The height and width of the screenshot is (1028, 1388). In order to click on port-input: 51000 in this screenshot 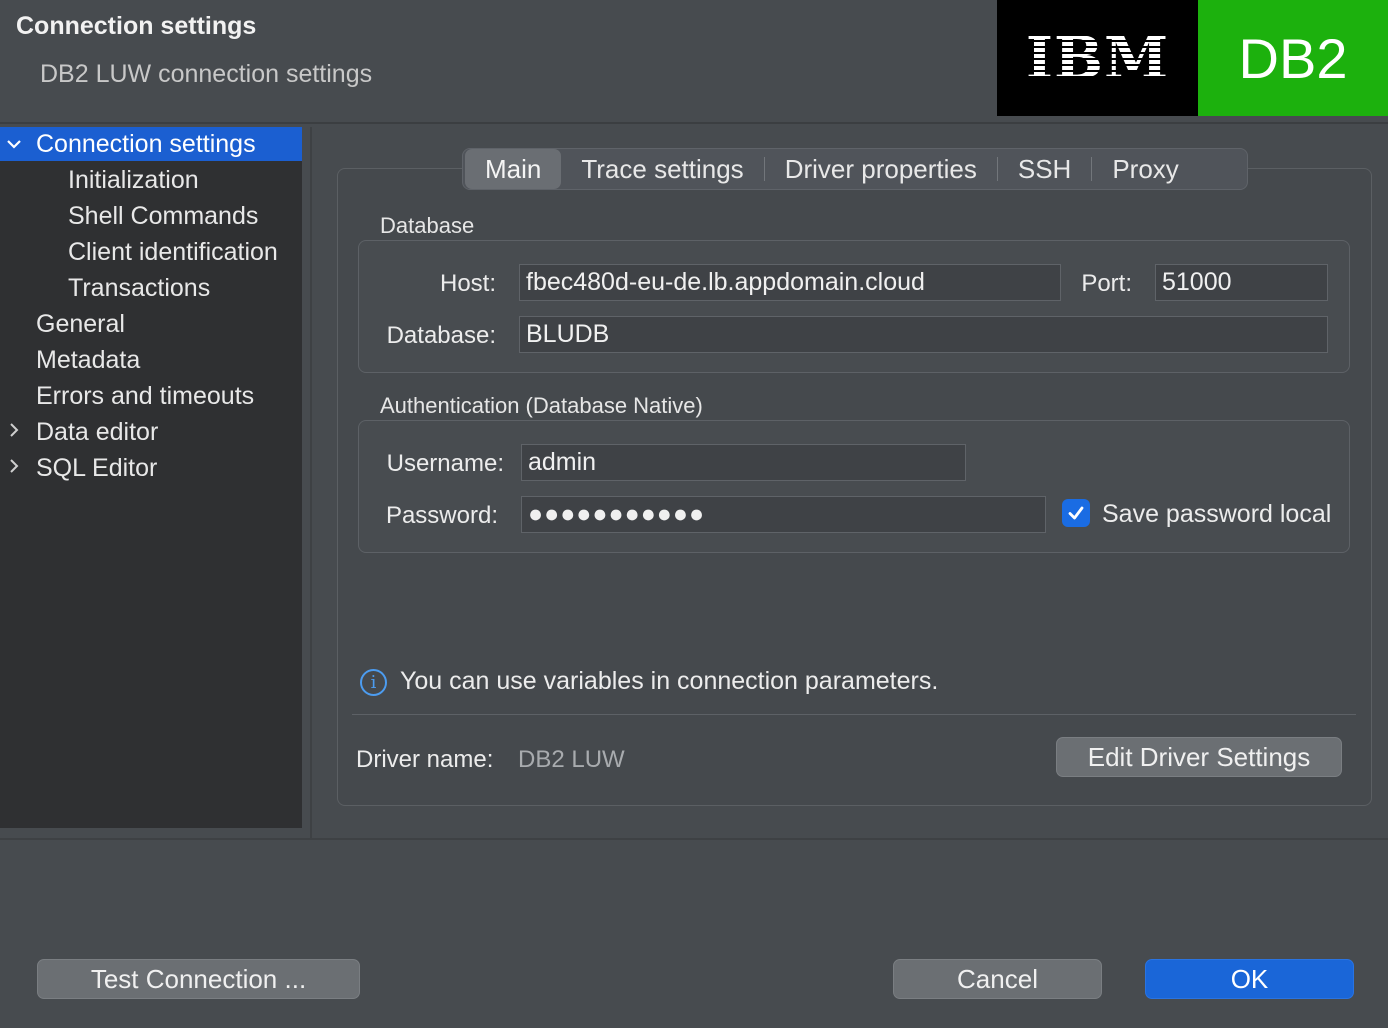, I will do `click(1241, 282)`.